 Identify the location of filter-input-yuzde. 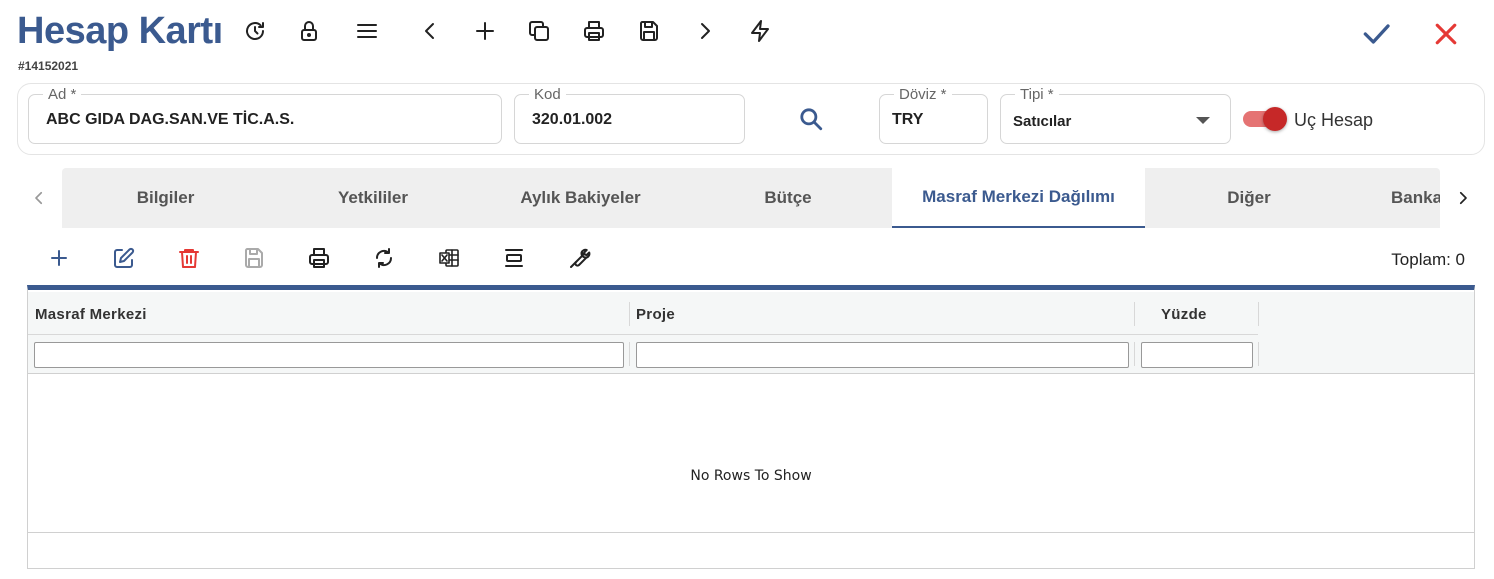
(1197, 355).